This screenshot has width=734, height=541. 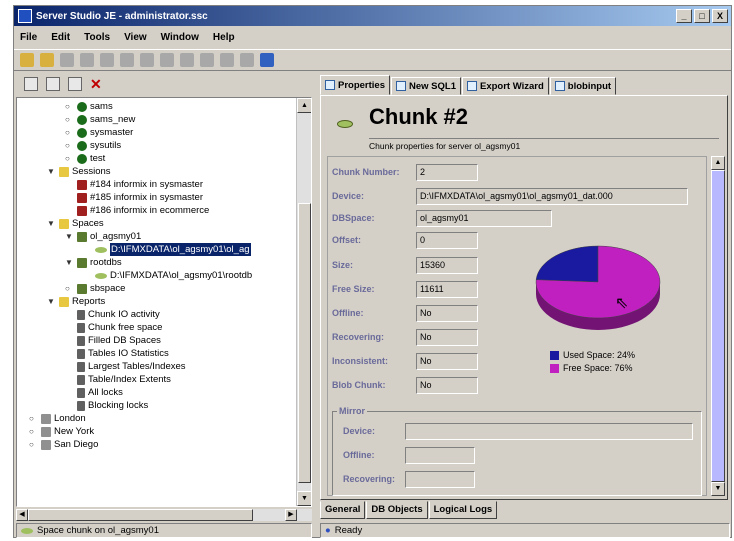 I want to click on inconsistent-field: No, so click(x=447, y=361).